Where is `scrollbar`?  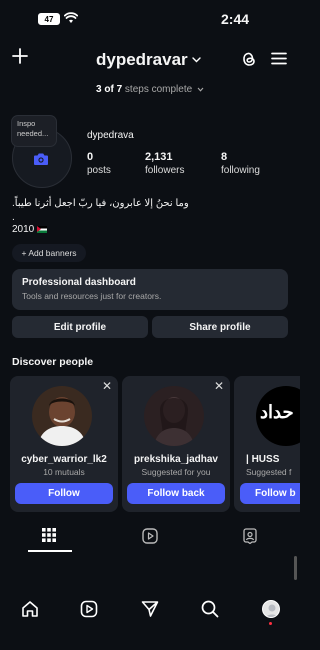 scrollbar is located at coordinates (295, 568).